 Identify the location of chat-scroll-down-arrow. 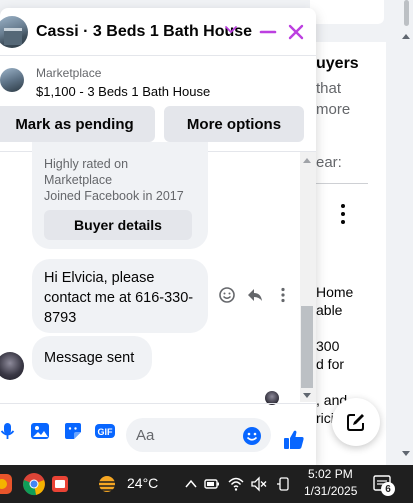
(307, 395).